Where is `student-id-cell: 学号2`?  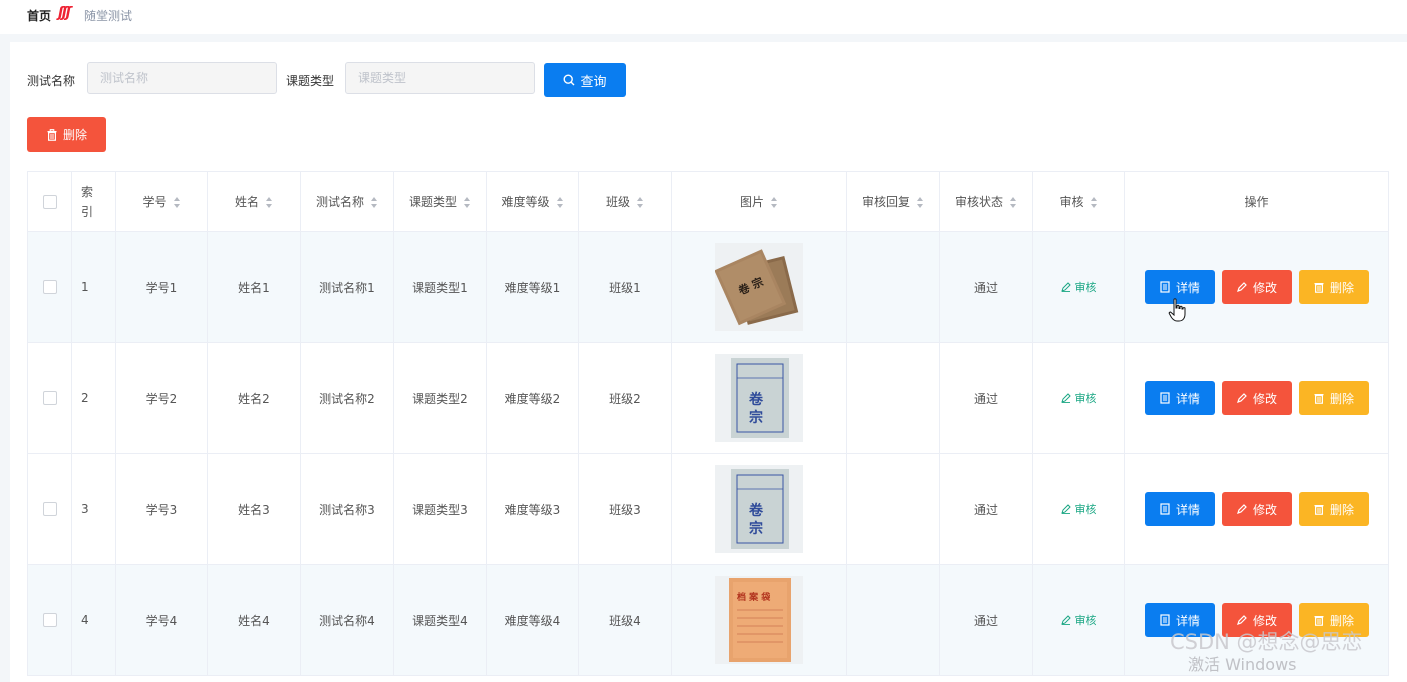 student-id-cell: 学号2 is located at coordinates (161, 398).